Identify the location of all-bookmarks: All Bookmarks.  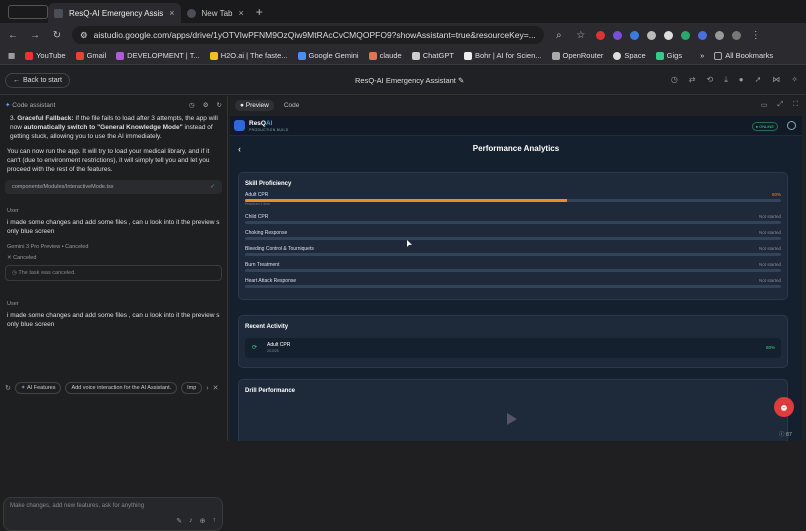
(743, 55).